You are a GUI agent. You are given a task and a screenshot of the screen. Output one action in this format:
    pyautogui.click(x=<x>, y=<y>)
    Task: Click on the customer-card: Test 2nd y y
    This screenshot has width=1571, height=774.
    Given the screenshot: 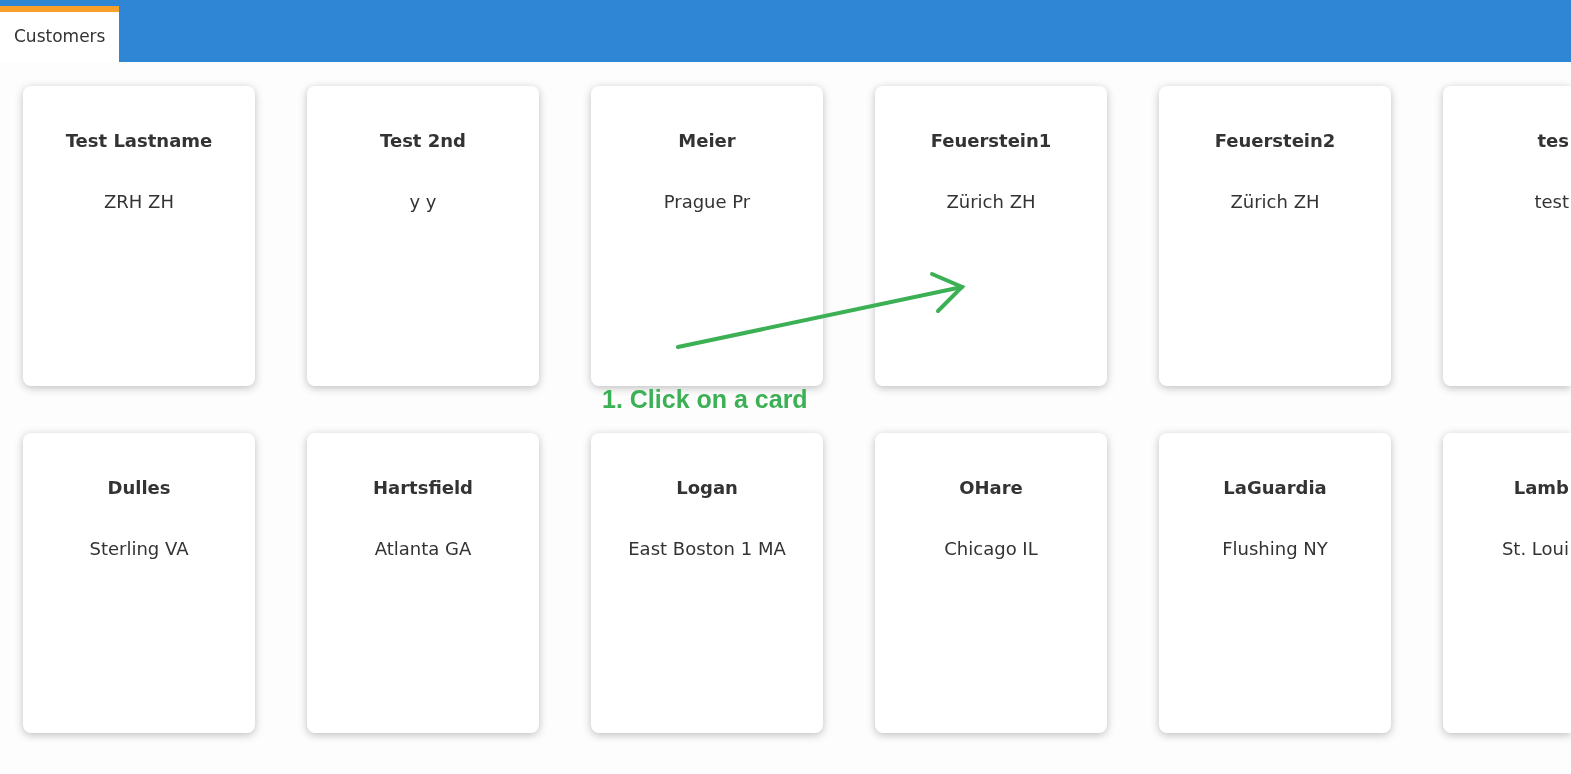 What is the action you would take?
    pyautogui.click(x=423, y=236)
    